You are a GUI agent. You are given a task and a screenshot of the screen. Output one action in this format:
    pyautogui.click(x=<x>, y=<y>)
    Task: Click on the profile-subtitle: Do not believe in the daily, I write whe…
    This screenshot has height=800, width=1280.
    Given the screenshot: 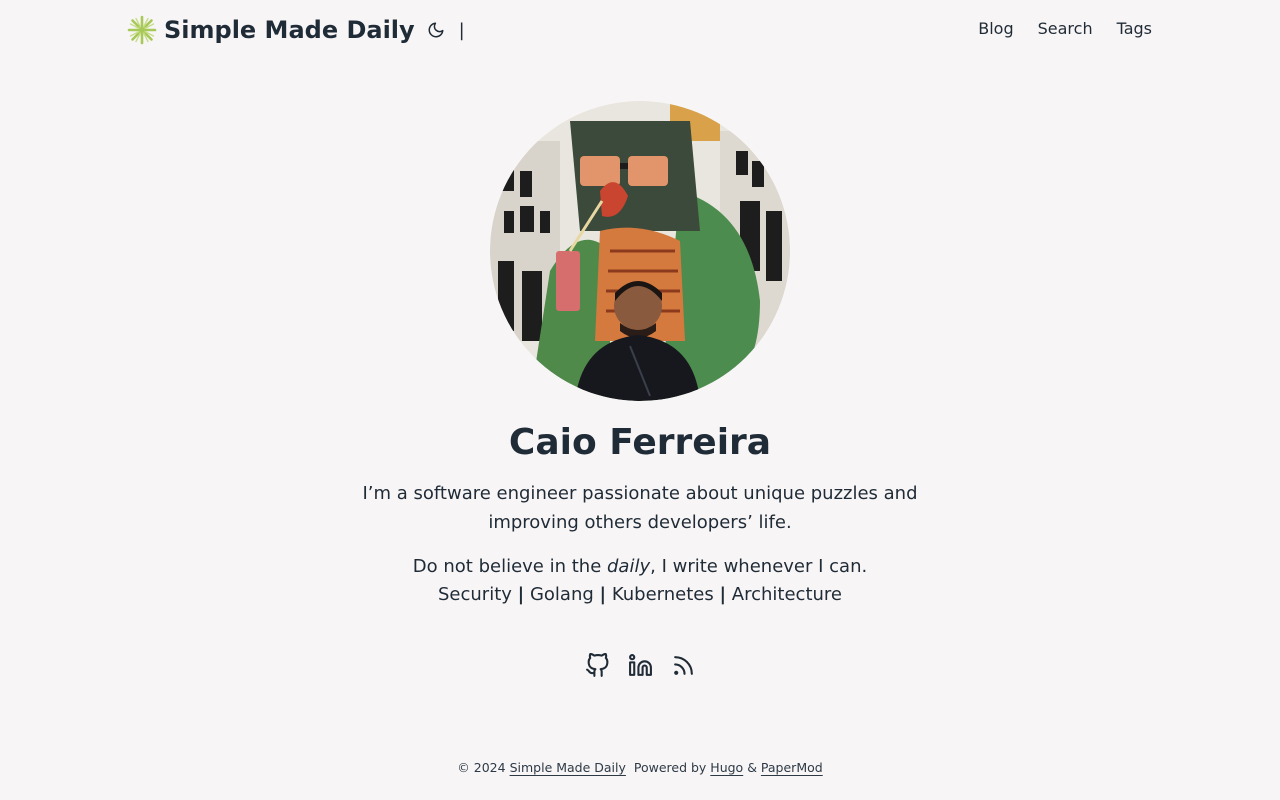 What is the action you would take?
    pyautogui.click(x=640, y=581)
    